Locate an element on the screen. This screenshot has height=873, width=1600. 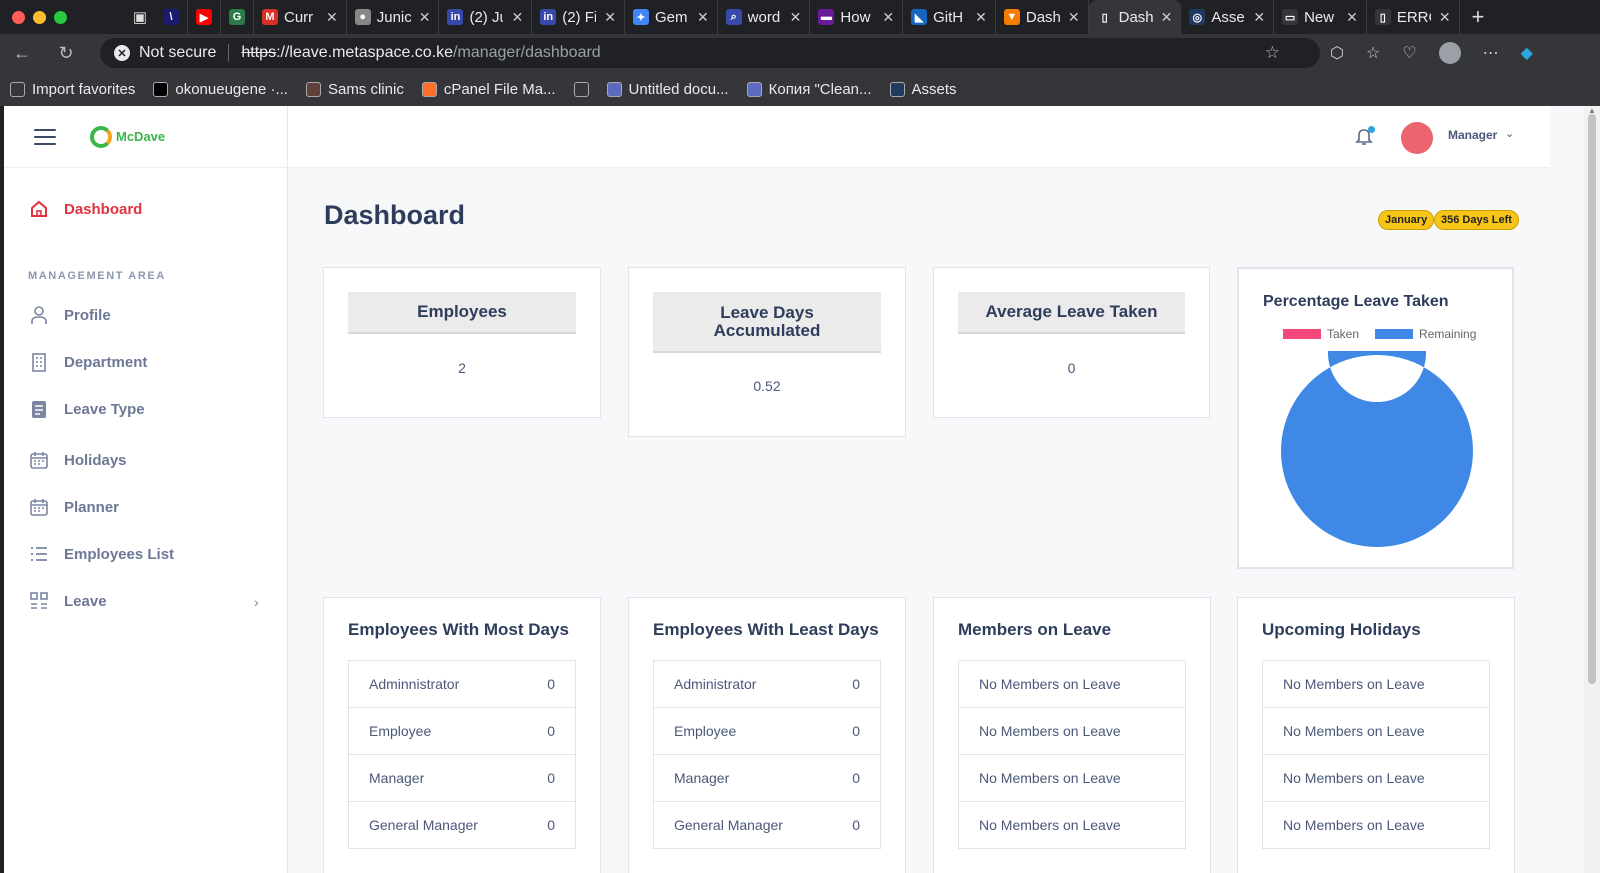
bookmark-item is located at coordinates (581, 89).